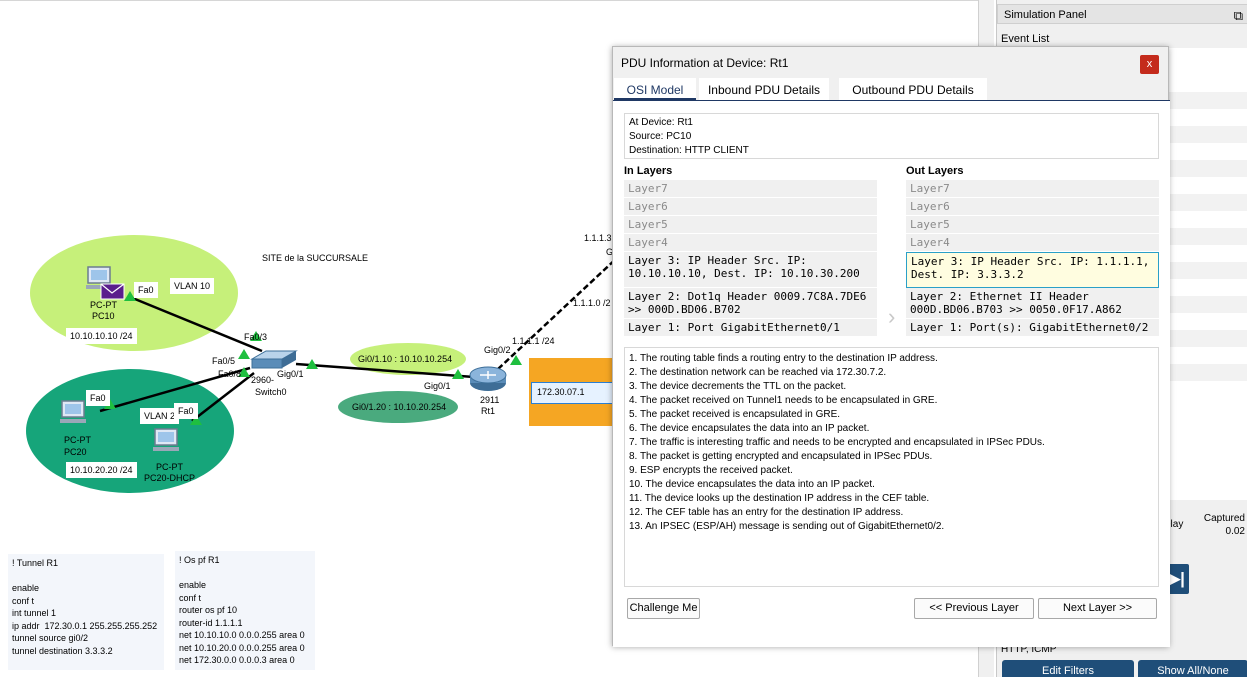 The width and height of the screenshot is (1247, 677). I want to click on subif10-label: Gi0/1.10 : 10.10.10.254, so click(405, 359).